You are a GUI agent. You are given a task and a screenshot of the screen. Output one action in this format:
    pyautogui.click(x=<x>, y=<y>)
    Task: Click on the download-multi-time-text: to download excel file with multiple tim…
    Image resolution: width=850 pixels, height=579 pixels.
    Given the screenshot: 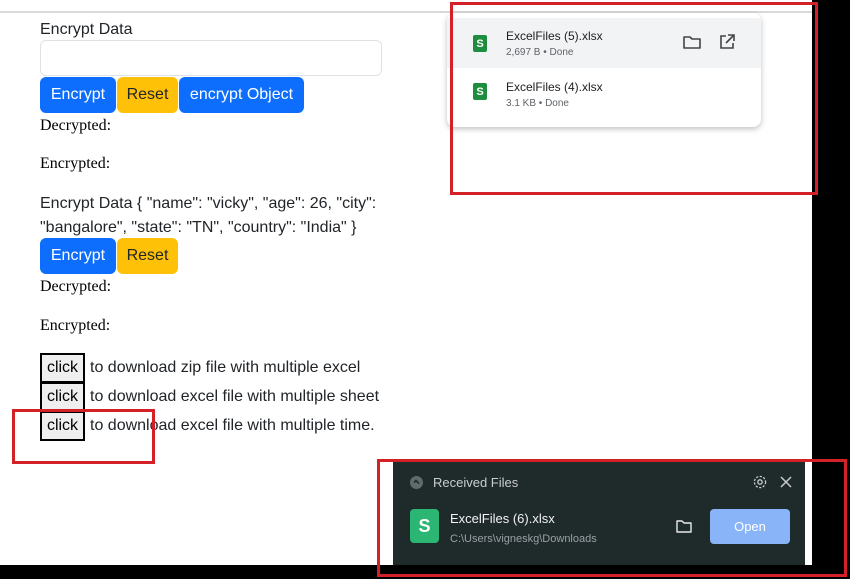 What is the action you would take?
    pyautogui.click(x=232, y=425)
    